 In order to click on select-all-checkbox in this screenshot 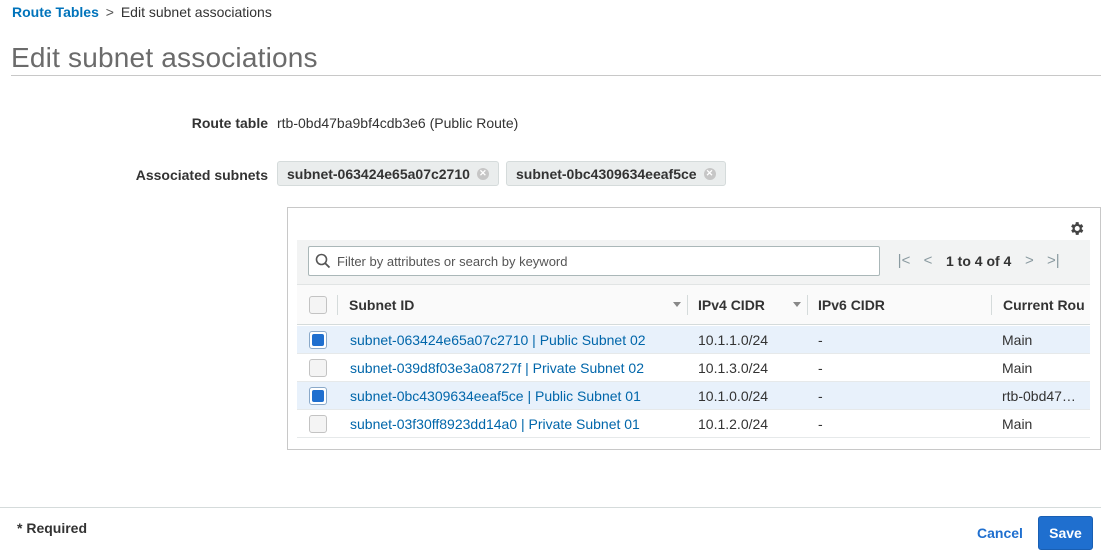, I will do `click(318, 305)`.